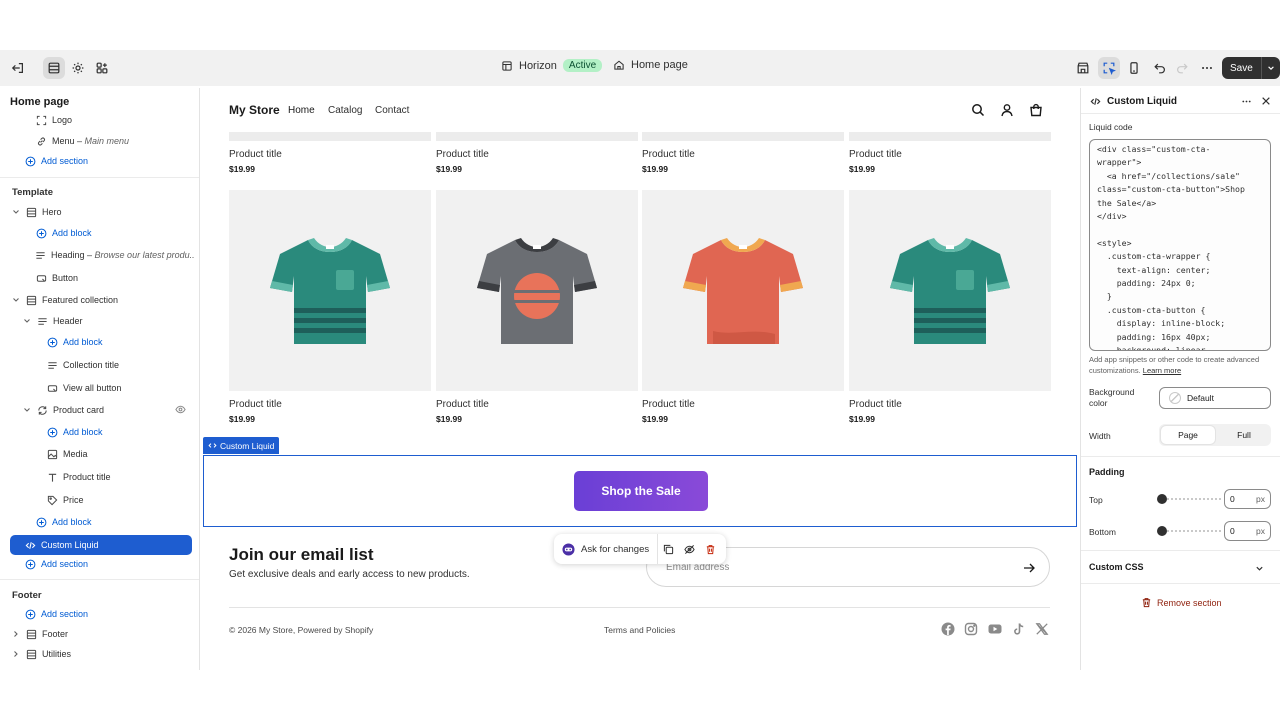  What do you see at coordinates (971, 629) in the screenshot?
I see `instagram-icon` at bounding box center [971, 629].